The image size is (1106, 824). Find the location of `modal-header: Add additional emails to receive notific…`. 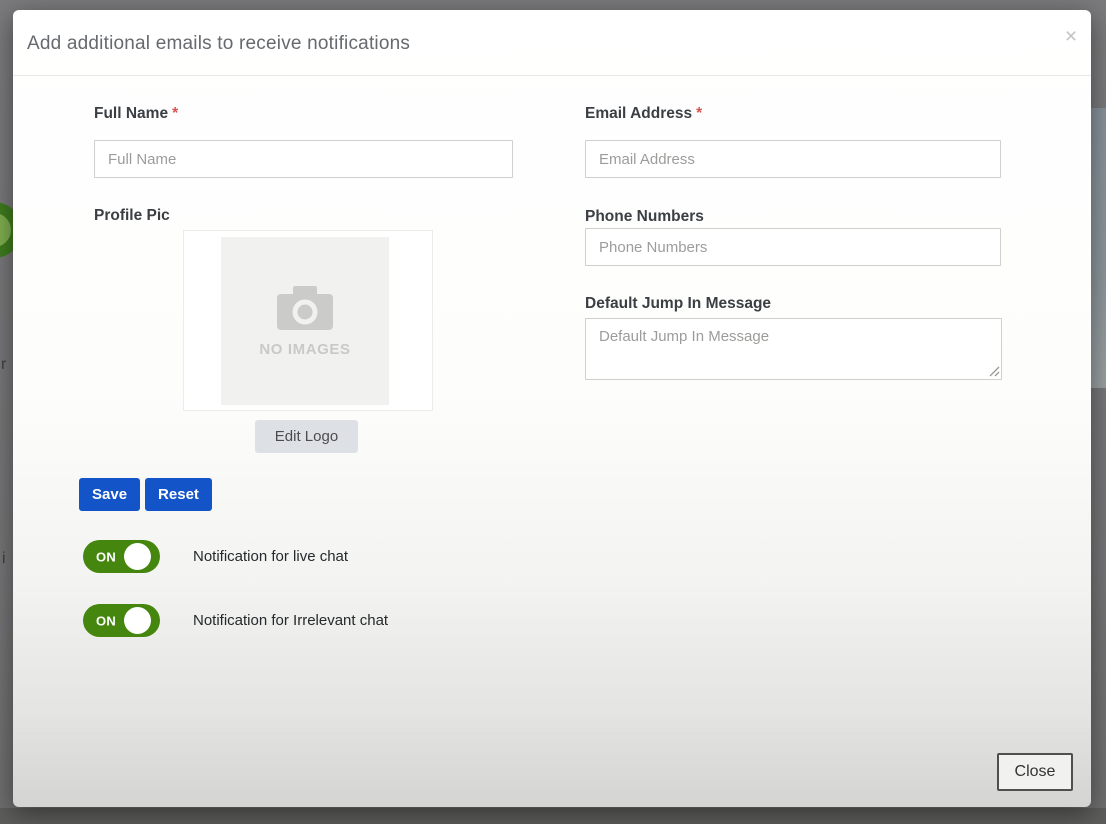

modal-header: Add additional emails to receive notific… is located at coordinates (552, 43).